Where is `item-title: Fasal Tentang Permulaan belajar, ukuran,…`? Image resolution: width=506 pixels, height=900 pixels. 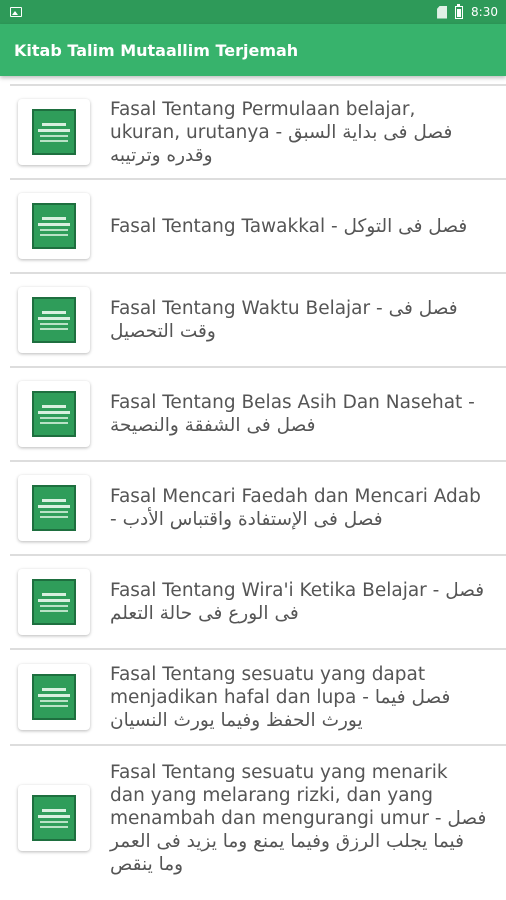
item-title: Fasal Tentang Permulaan belajar, ukuran,… is located at coordinates (281, 132).